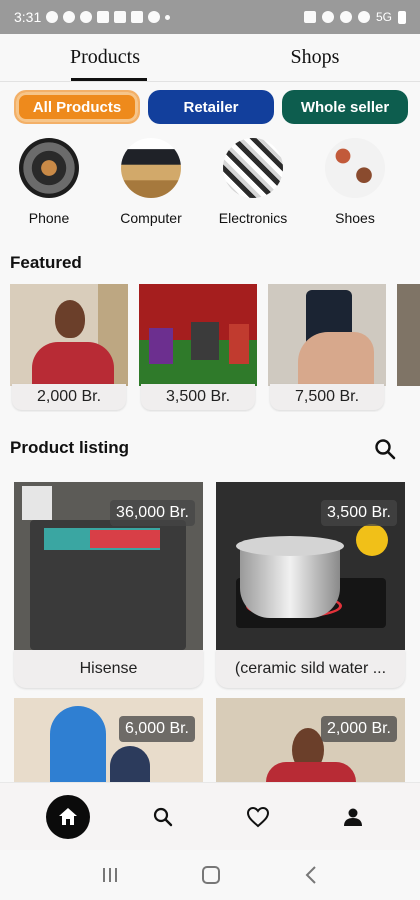 The image size is (420, 900). I want to click on nav-favorites-button, so click(258, 817).